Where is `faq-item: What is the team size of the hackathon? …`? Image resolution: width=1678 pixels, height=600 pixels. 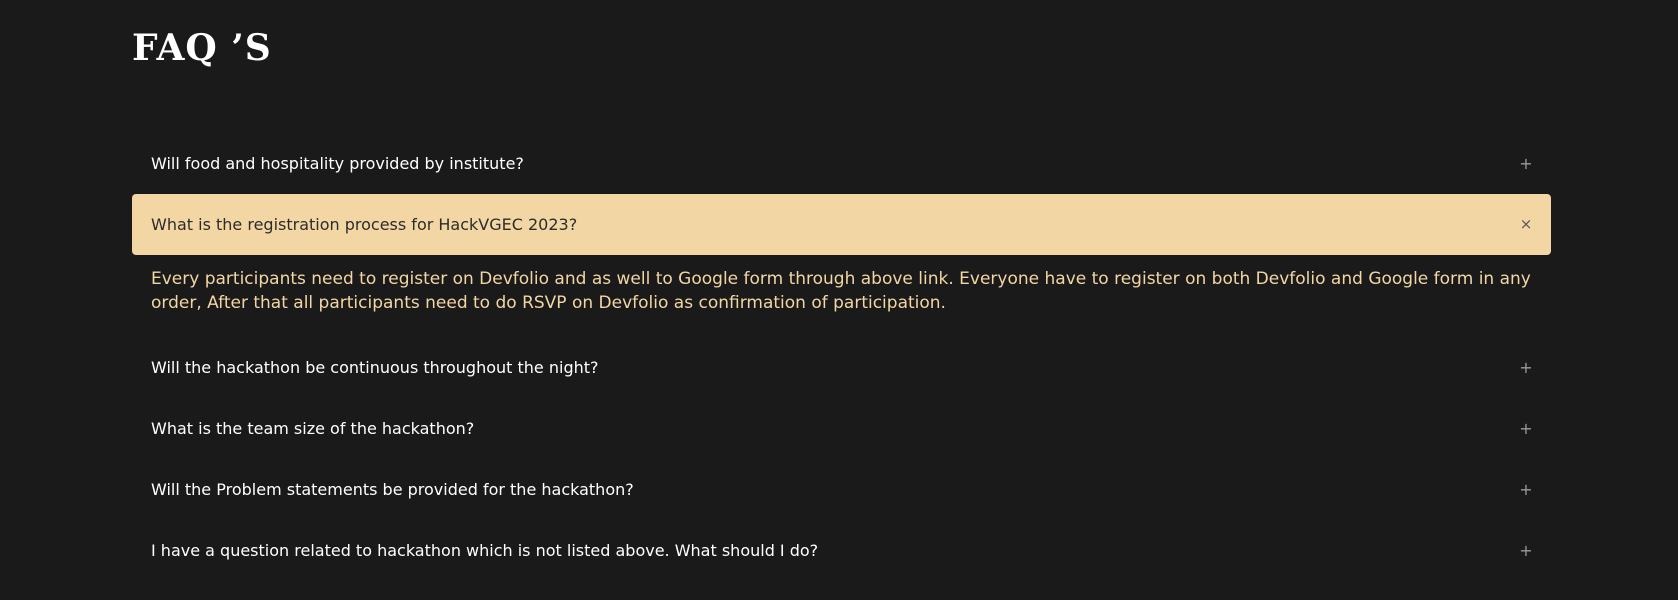
faq-item: What is the team size of the hackathon? … is located at coordinates (841, 428).